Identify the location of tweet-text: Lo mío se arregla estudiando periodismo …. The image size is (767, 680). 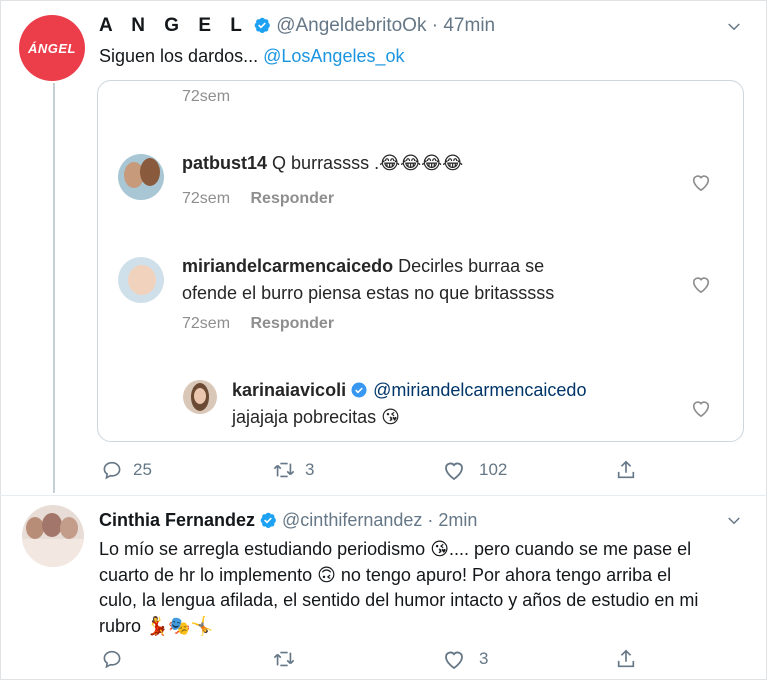
(419, 588).